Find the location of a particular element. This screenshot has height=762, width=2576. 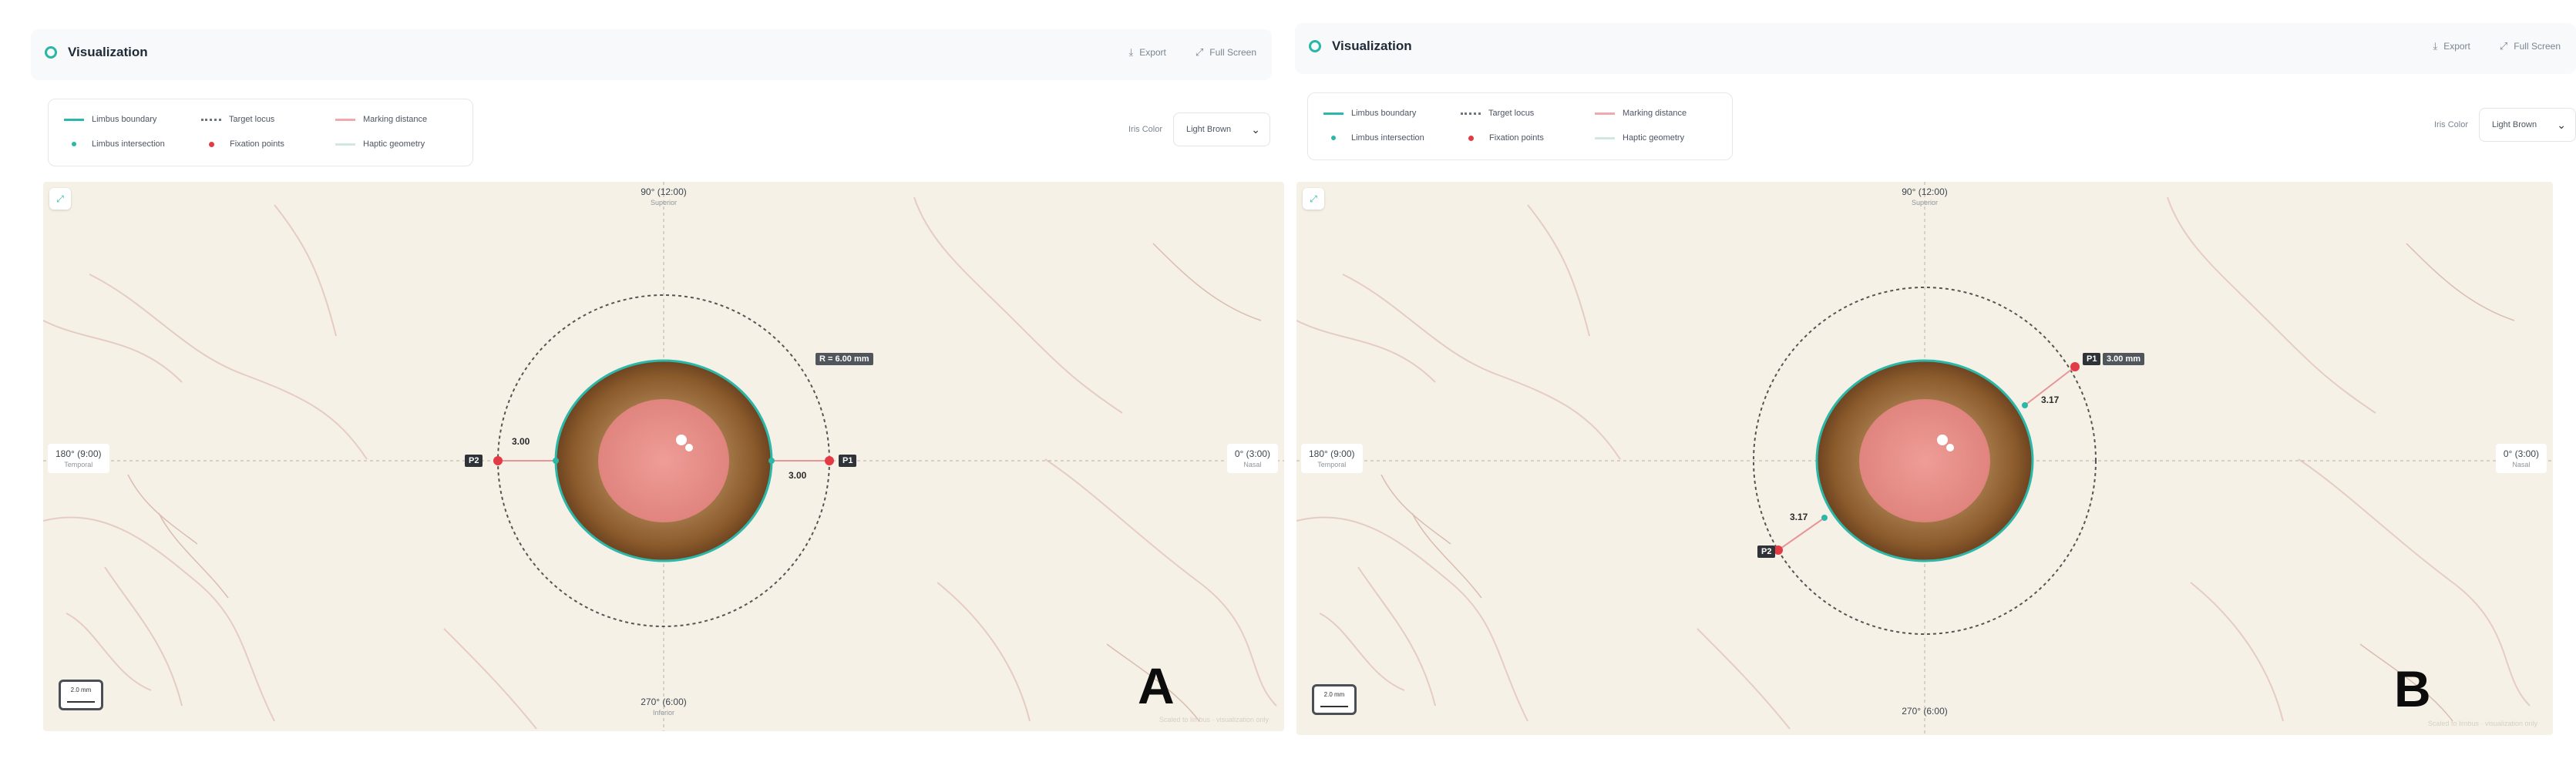

axis-bottom-sub: Inferior is located at coordinates (663, 713).